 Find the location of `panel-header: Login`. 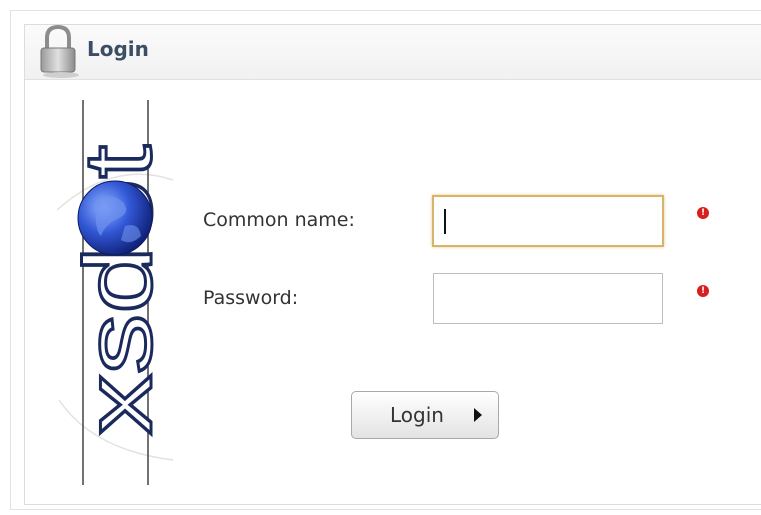

panel-header: Login is located at coordinates (393, 52).